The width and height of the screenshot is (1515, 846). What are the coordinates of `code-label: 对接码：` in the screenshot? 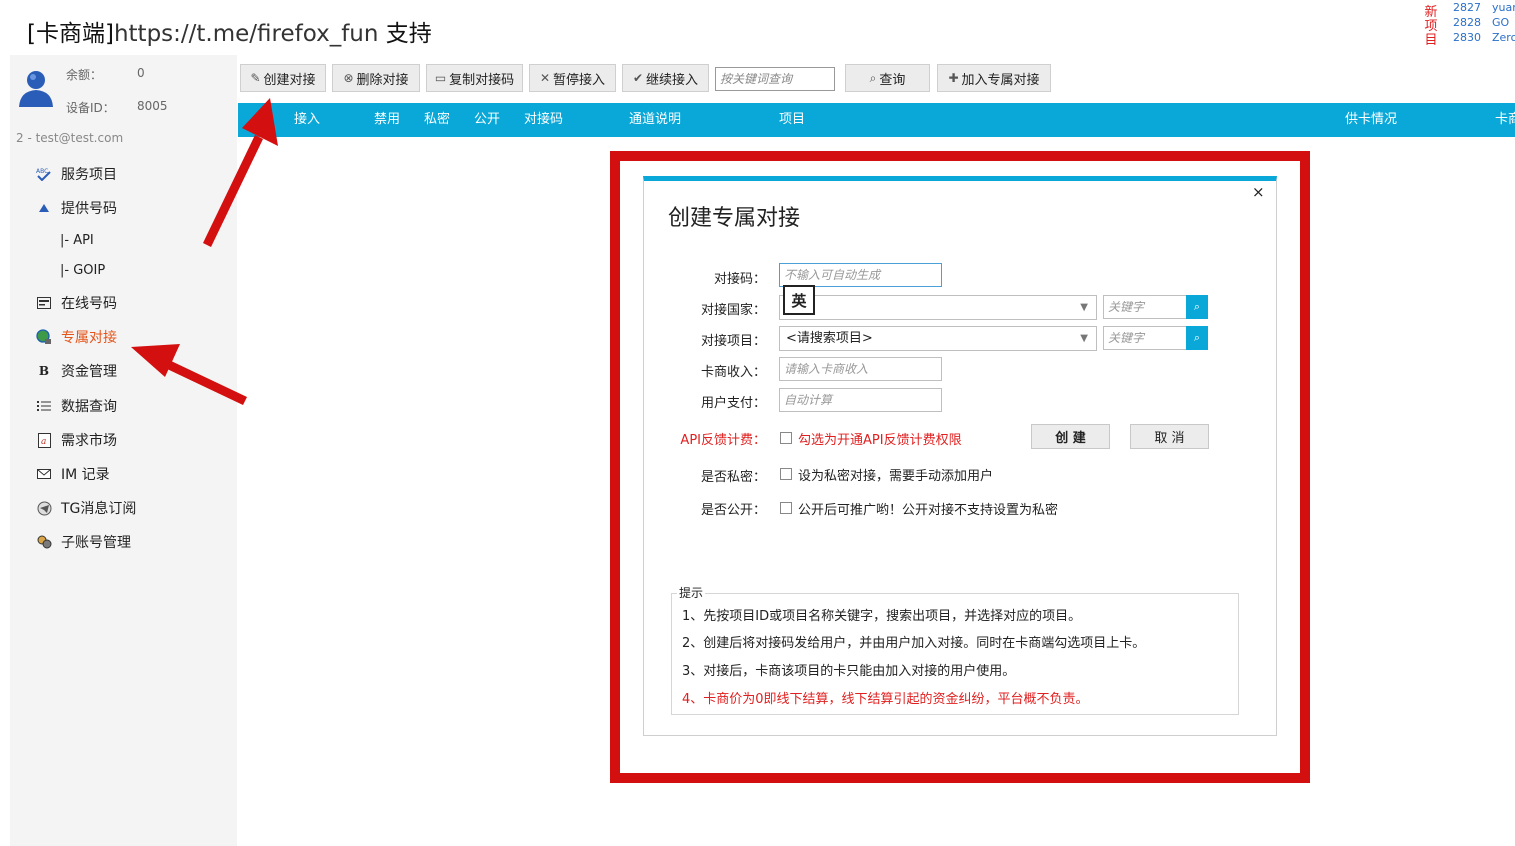 It's located at (739, 279).